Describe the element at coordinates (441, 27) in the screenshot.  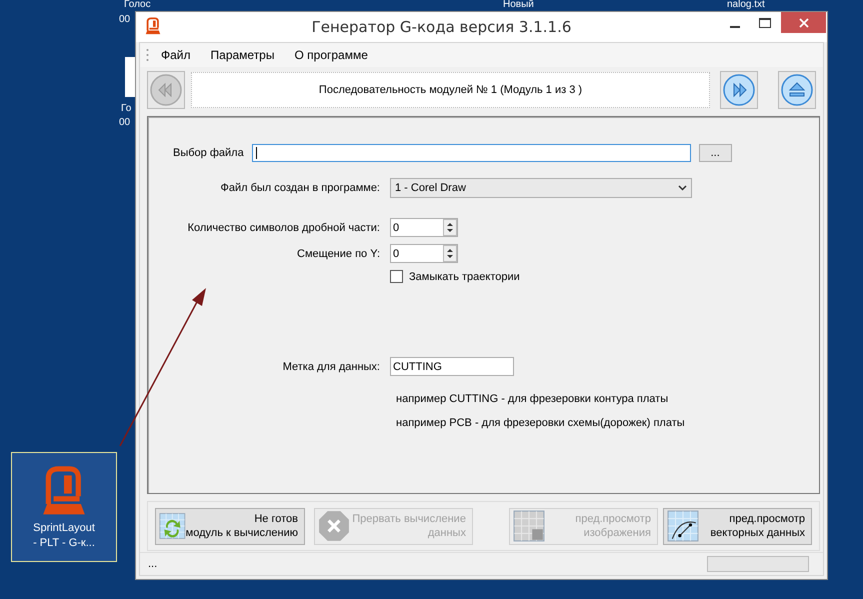
I see `window-title: Генератор G-кода версия 3.1.1.6` at that location.